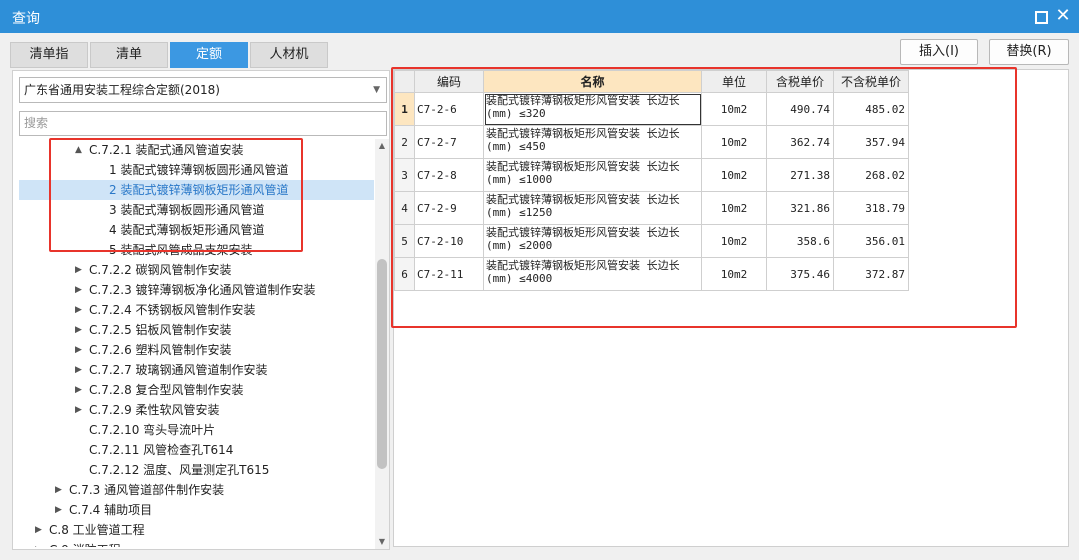 This screenshot has height=560, width=1079. Describe the element at coordinates (196, 410) in the screenshot. I see `tree-node: ▶ C.7.2.9 柔性软风管安装` at that location.